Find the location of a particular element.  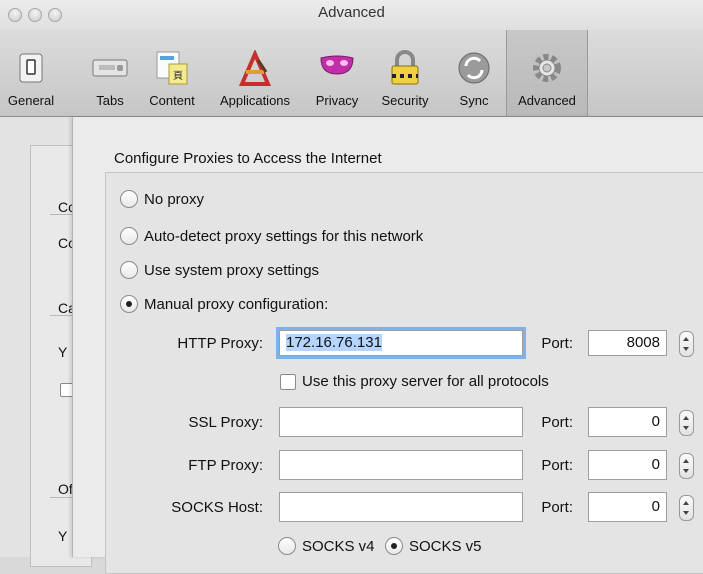

socks-v4-label: SOCKS v4 is located at coordinates (338, 546).